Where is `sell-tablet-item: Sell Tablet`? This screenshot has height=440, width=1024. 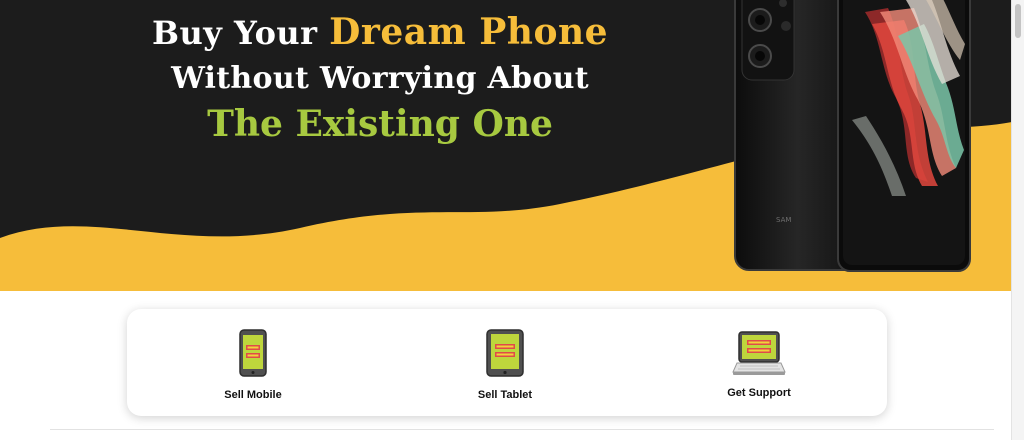
sell-tablet-item: Sell Tablet is located at coordinates (505, 362).